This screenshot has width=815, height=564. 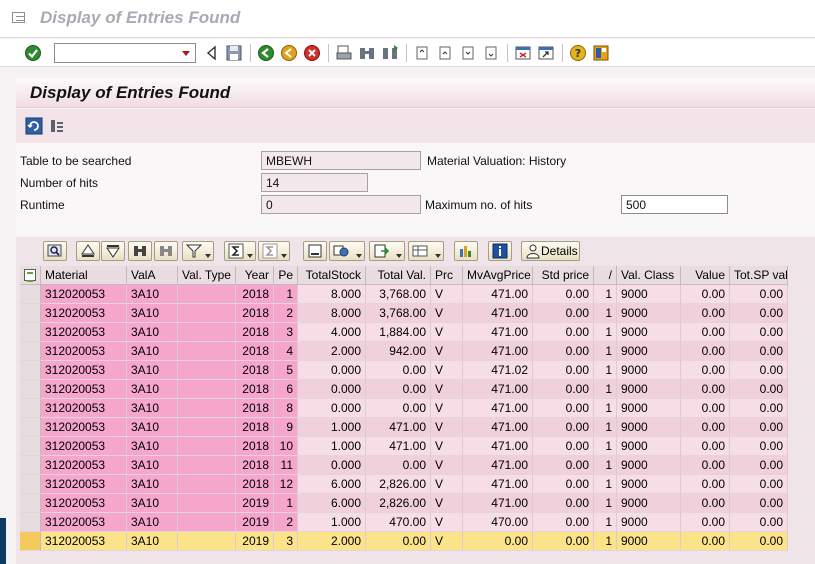 What do you see at coordinates (312, 53) in the screenshot?
I see `cancel-icon` at bounding box center [312, 53].